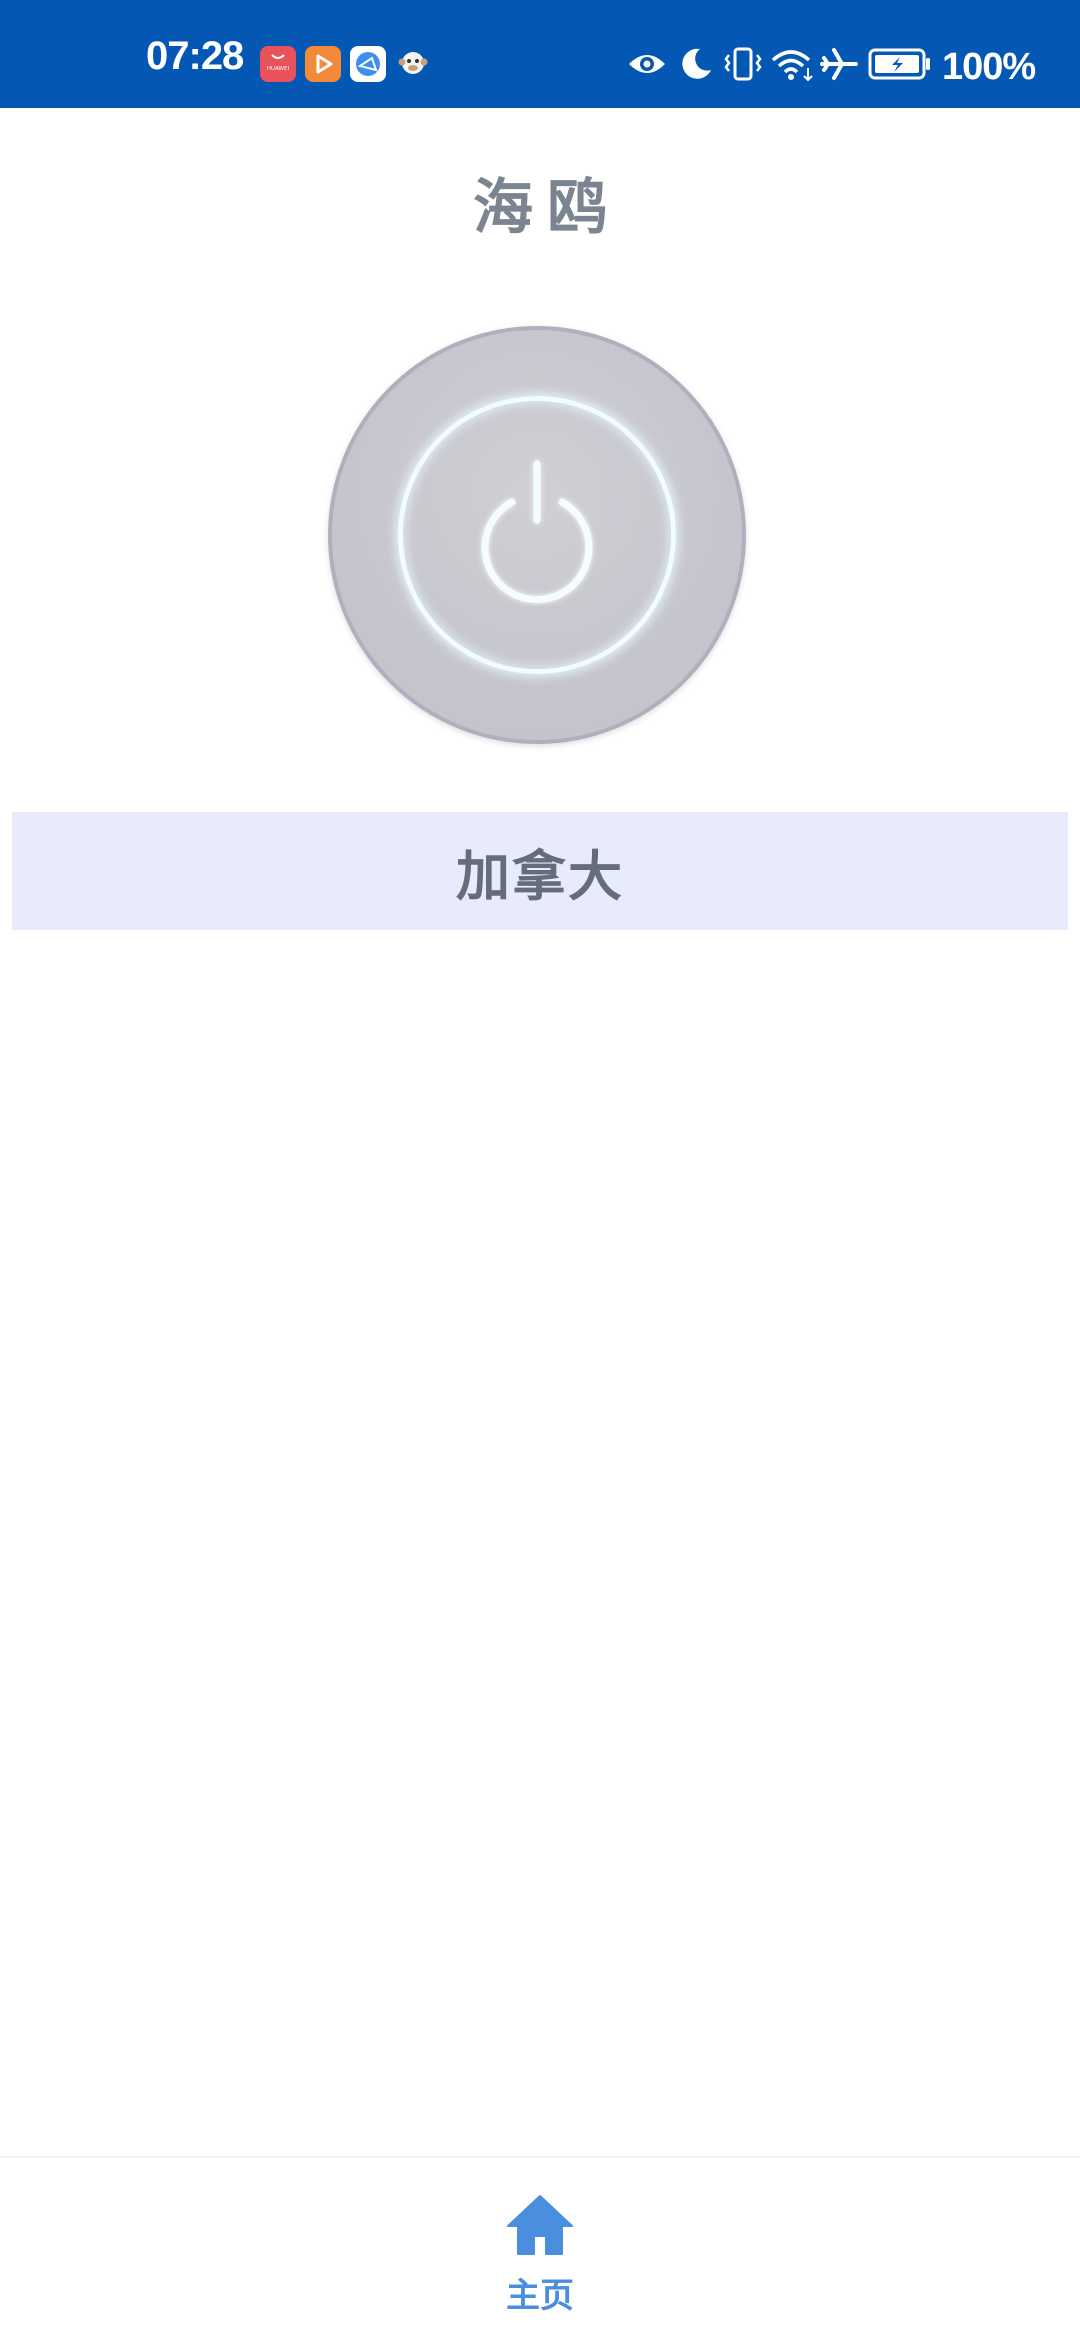 The width and height of the screenshot is (1080, 2340). I want to click on battery-percent: 100%, so click(989, 67).